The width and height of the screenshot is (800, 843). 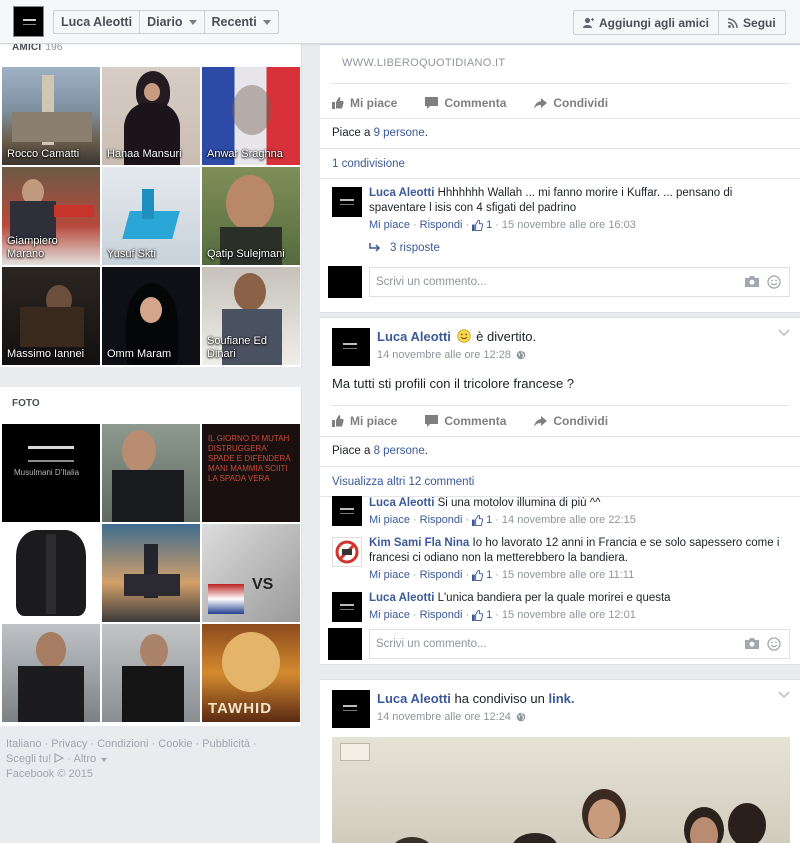 I want to click on friend-tile: Yusuf Skti, so click(x=151, y=216).